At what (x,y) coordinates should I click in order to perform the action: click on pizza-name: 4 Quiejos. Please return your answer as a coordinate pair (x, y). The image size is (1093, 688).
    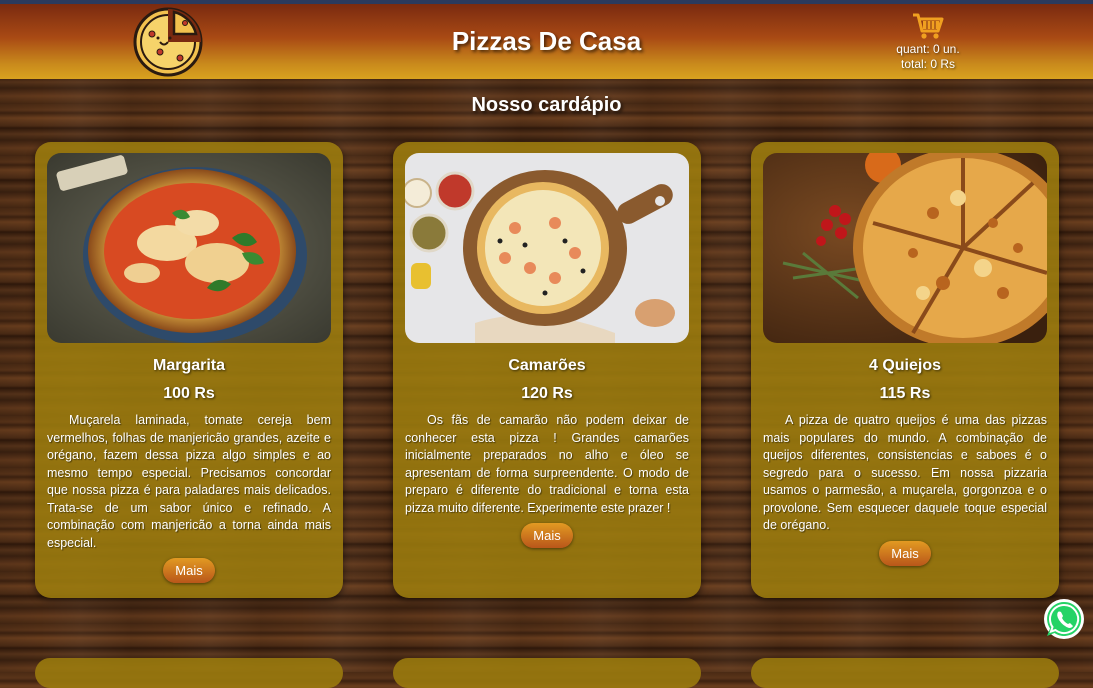
    Looking at the image, I should click on (905, 365).